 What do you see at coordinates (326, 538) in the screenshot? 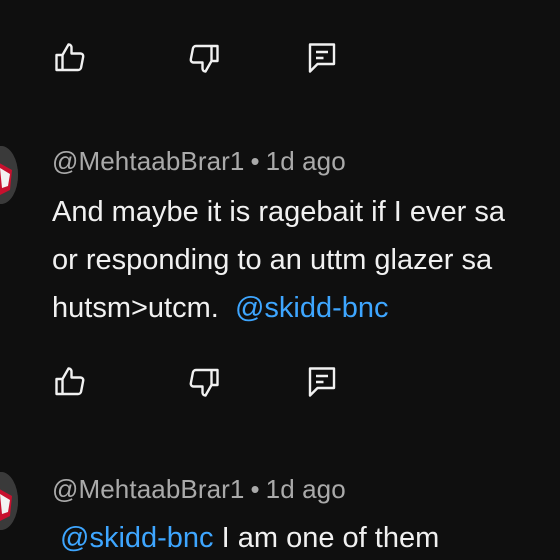
I see `comment-text: I am one of them` at bounding box center [326, 538].